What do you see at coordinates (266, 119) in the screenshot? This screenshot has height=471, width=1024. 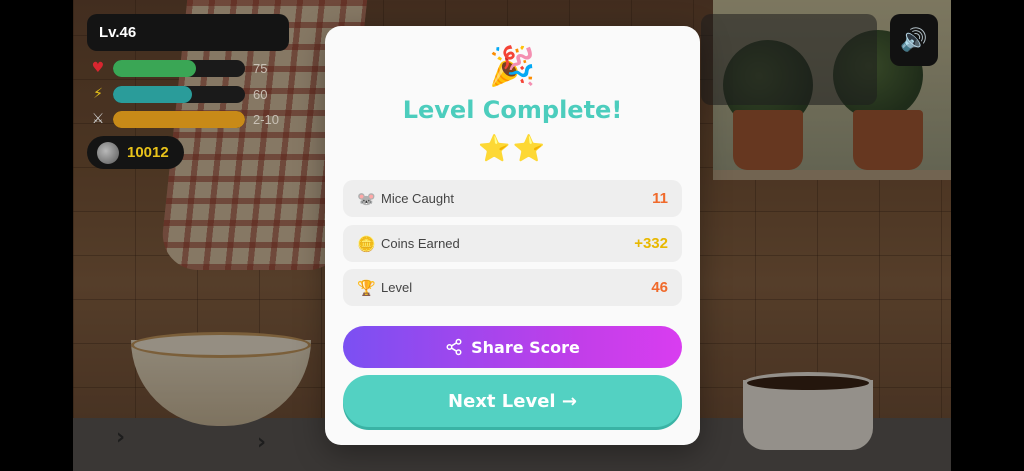 I see `power-value: 2-10` at bounding box center [266, 119].